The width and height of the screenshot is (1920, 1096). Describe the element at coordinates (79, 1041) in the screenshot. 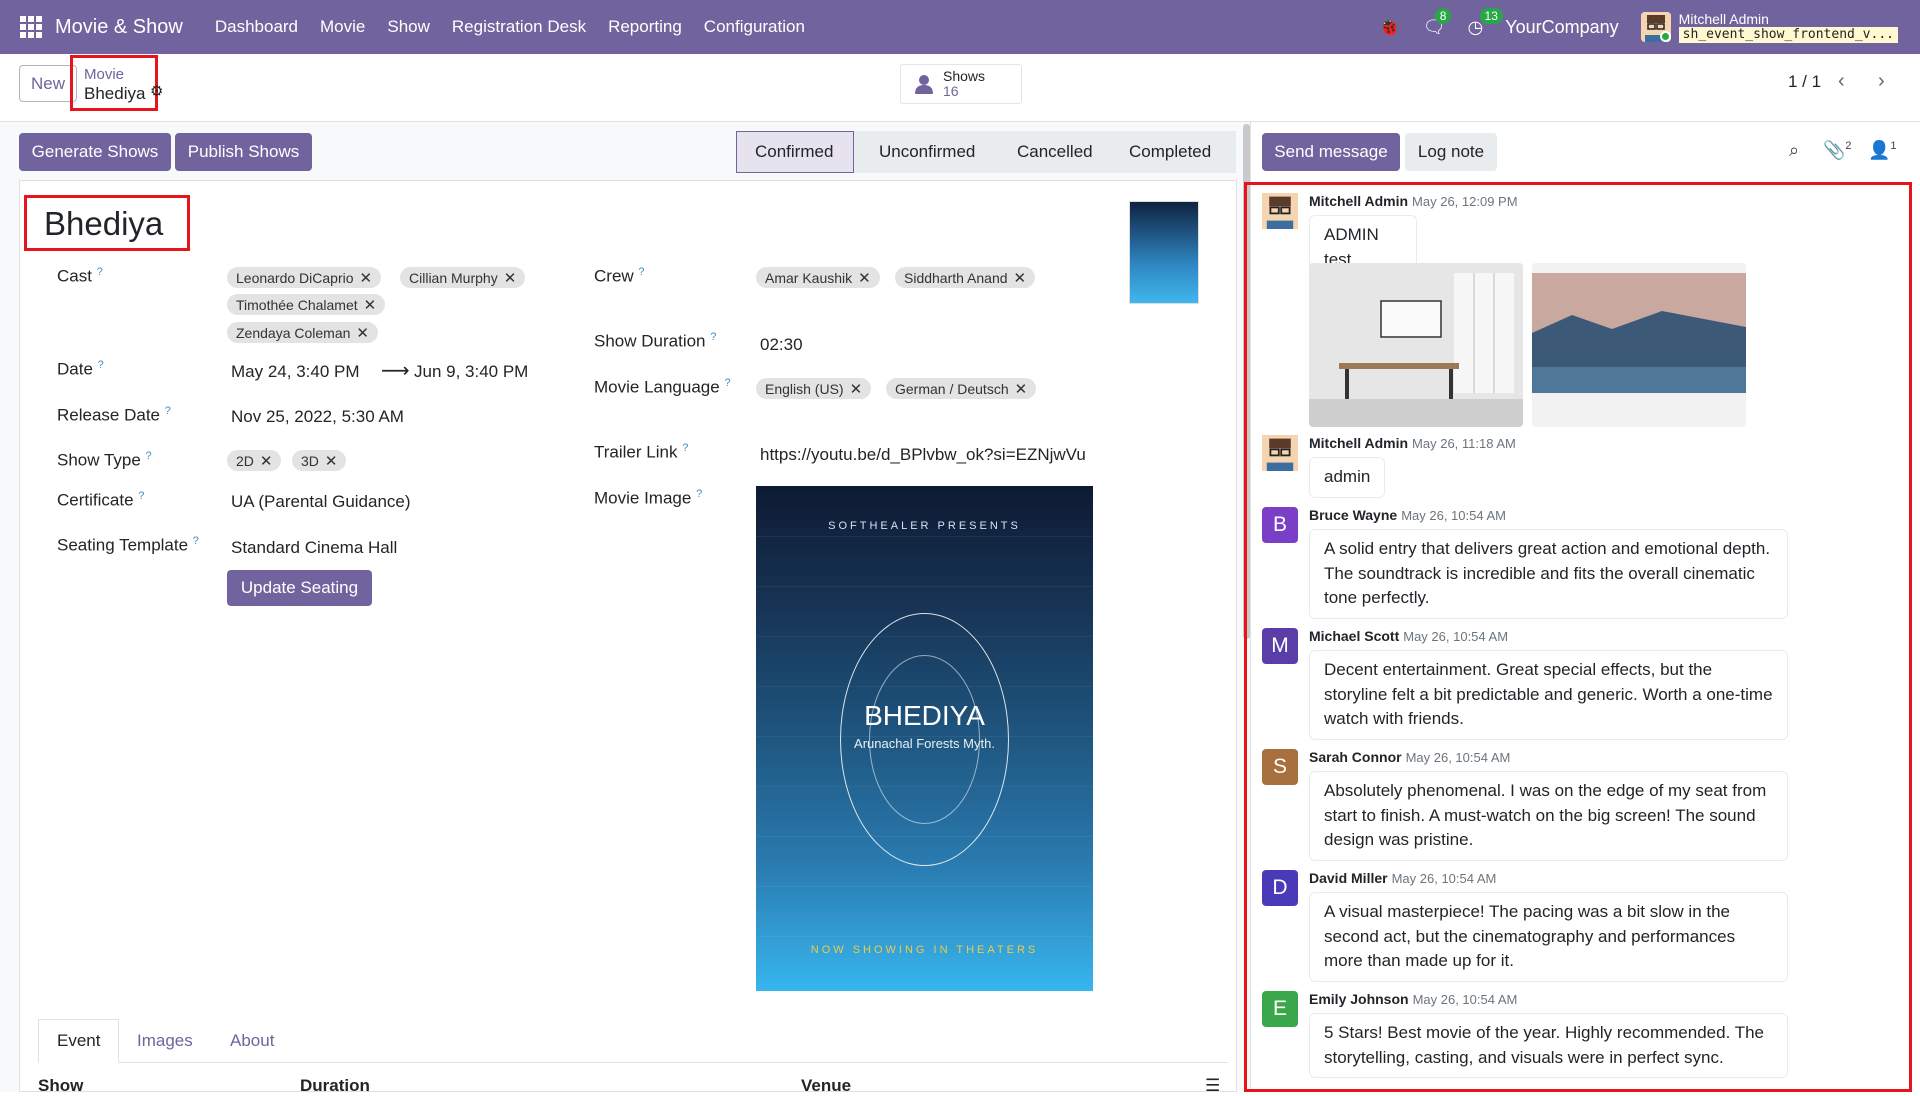

I see `tab-event: Event` at that location.